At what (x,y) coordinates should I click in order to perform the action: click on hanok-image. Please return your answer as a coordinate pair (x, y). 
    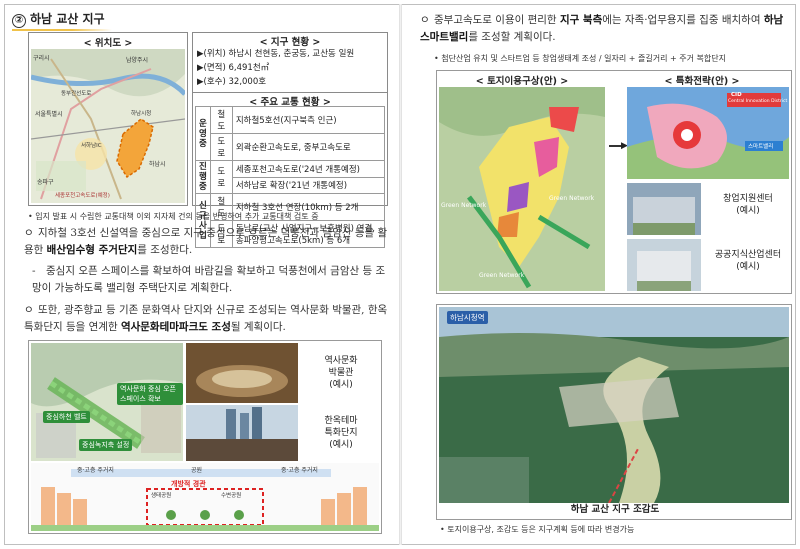
    Looking at the image, I should click on (242, 433).